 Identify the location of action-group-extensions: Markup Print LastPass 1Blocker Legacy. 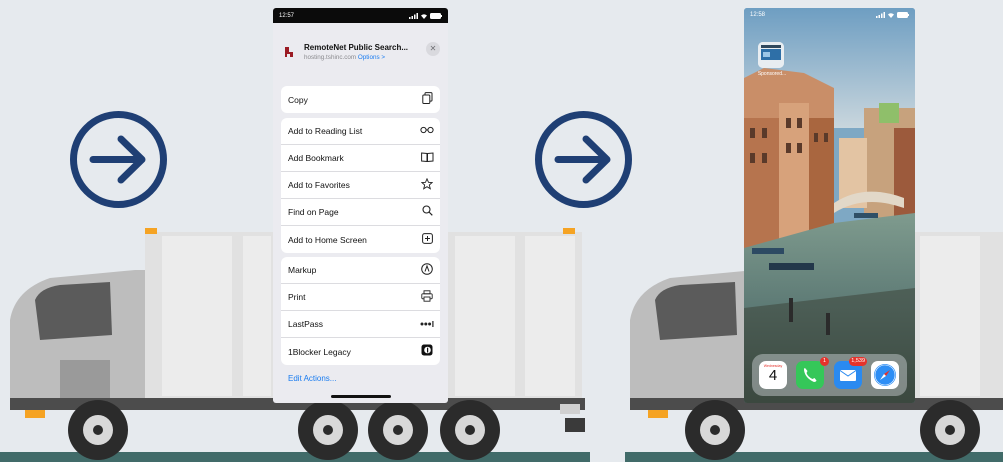
(360, 311).